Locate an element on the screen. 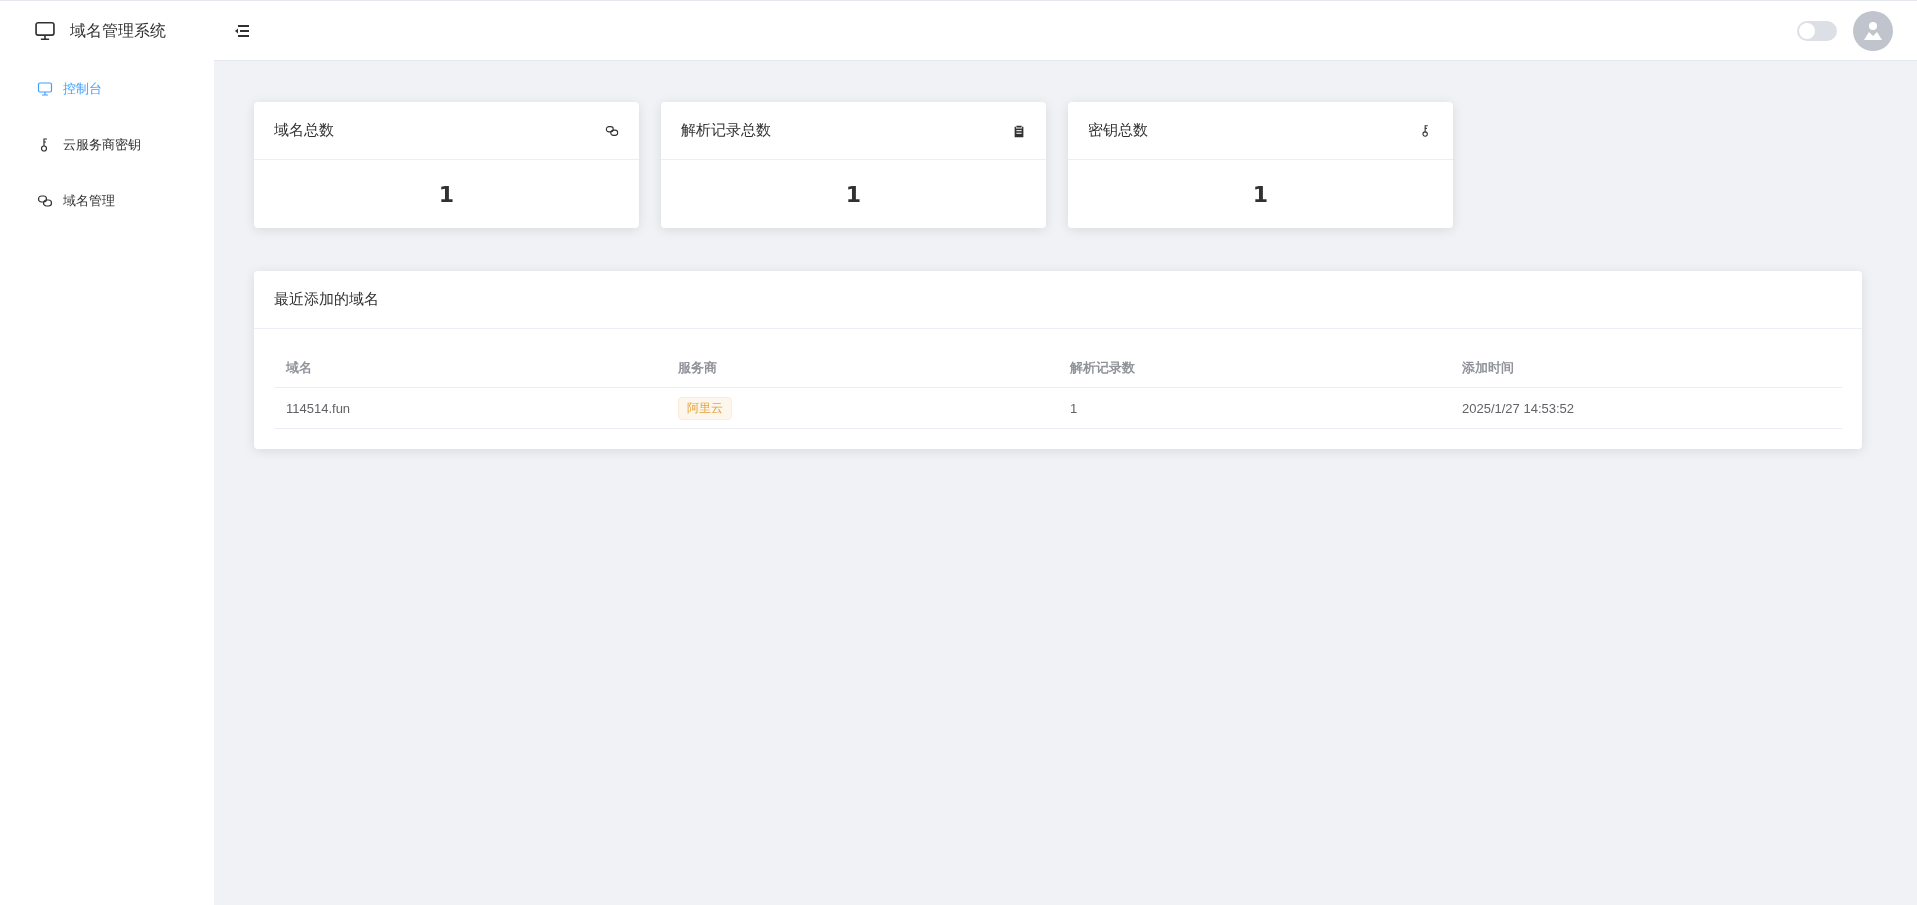 This screenshot has height=905, width=1917. menu-icon is located at coordinates (242, 30).